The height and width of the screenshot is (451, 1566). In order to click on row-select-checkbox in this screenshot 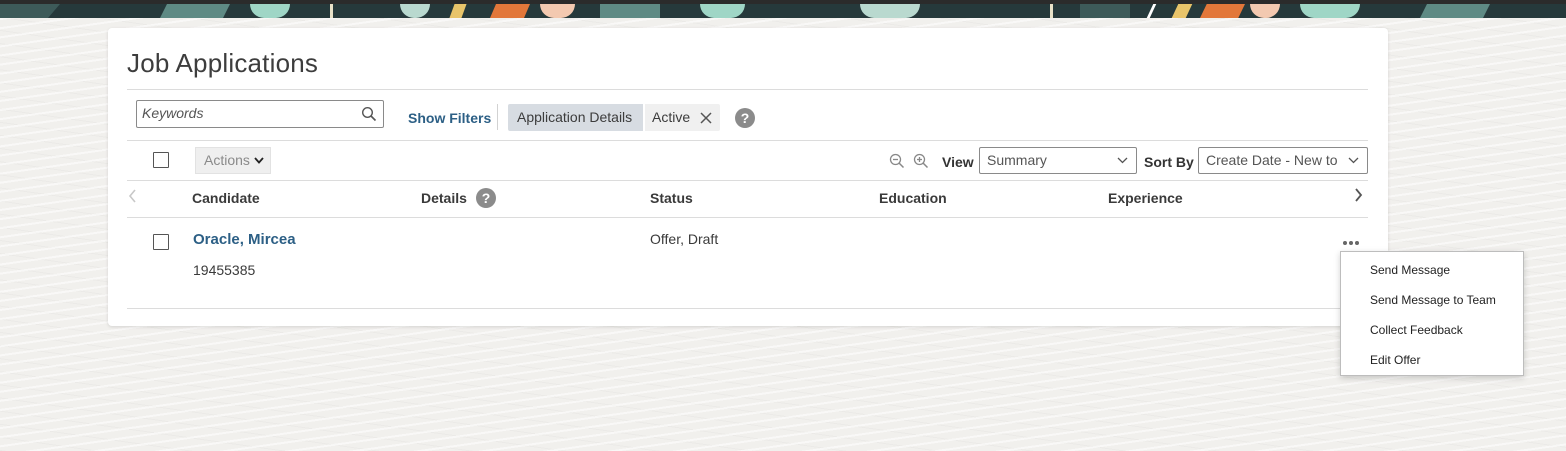, I will do `click(161, 242)`.